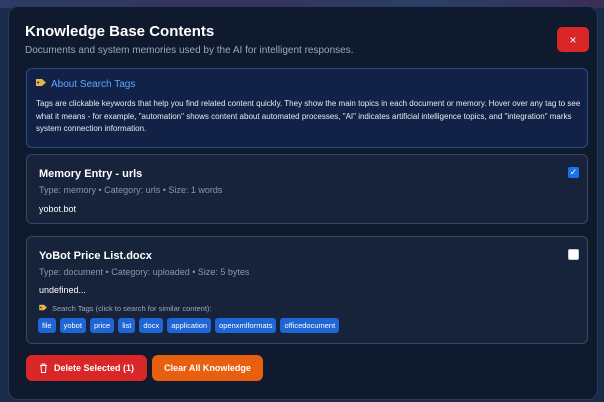 This screenshot has width=604, height=402. What do you see at coordinates (93, 84) in the screenshot?
I see `info-panel-title: About Search Tags` at bounding box center [93, 84].